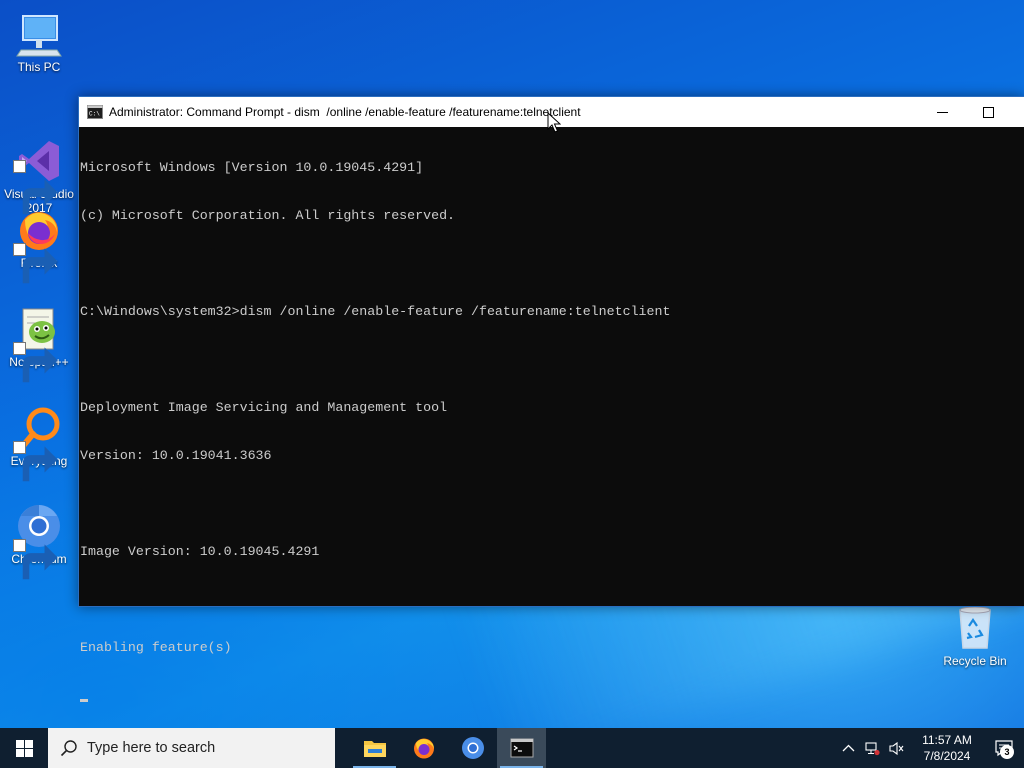 The image size is (1024, 768). I want to click on minimize-button, so click(942, 112).